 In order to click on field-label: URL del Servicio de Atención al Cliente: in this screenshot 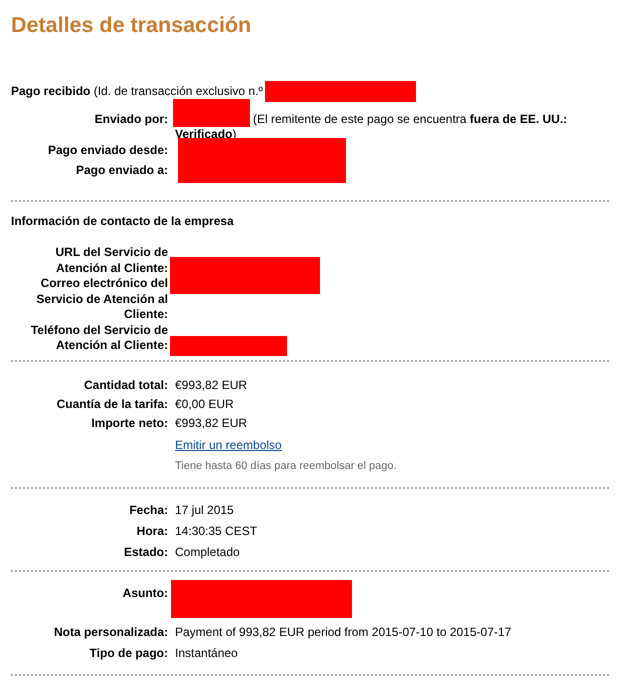, I will do `click(111, 260)`.